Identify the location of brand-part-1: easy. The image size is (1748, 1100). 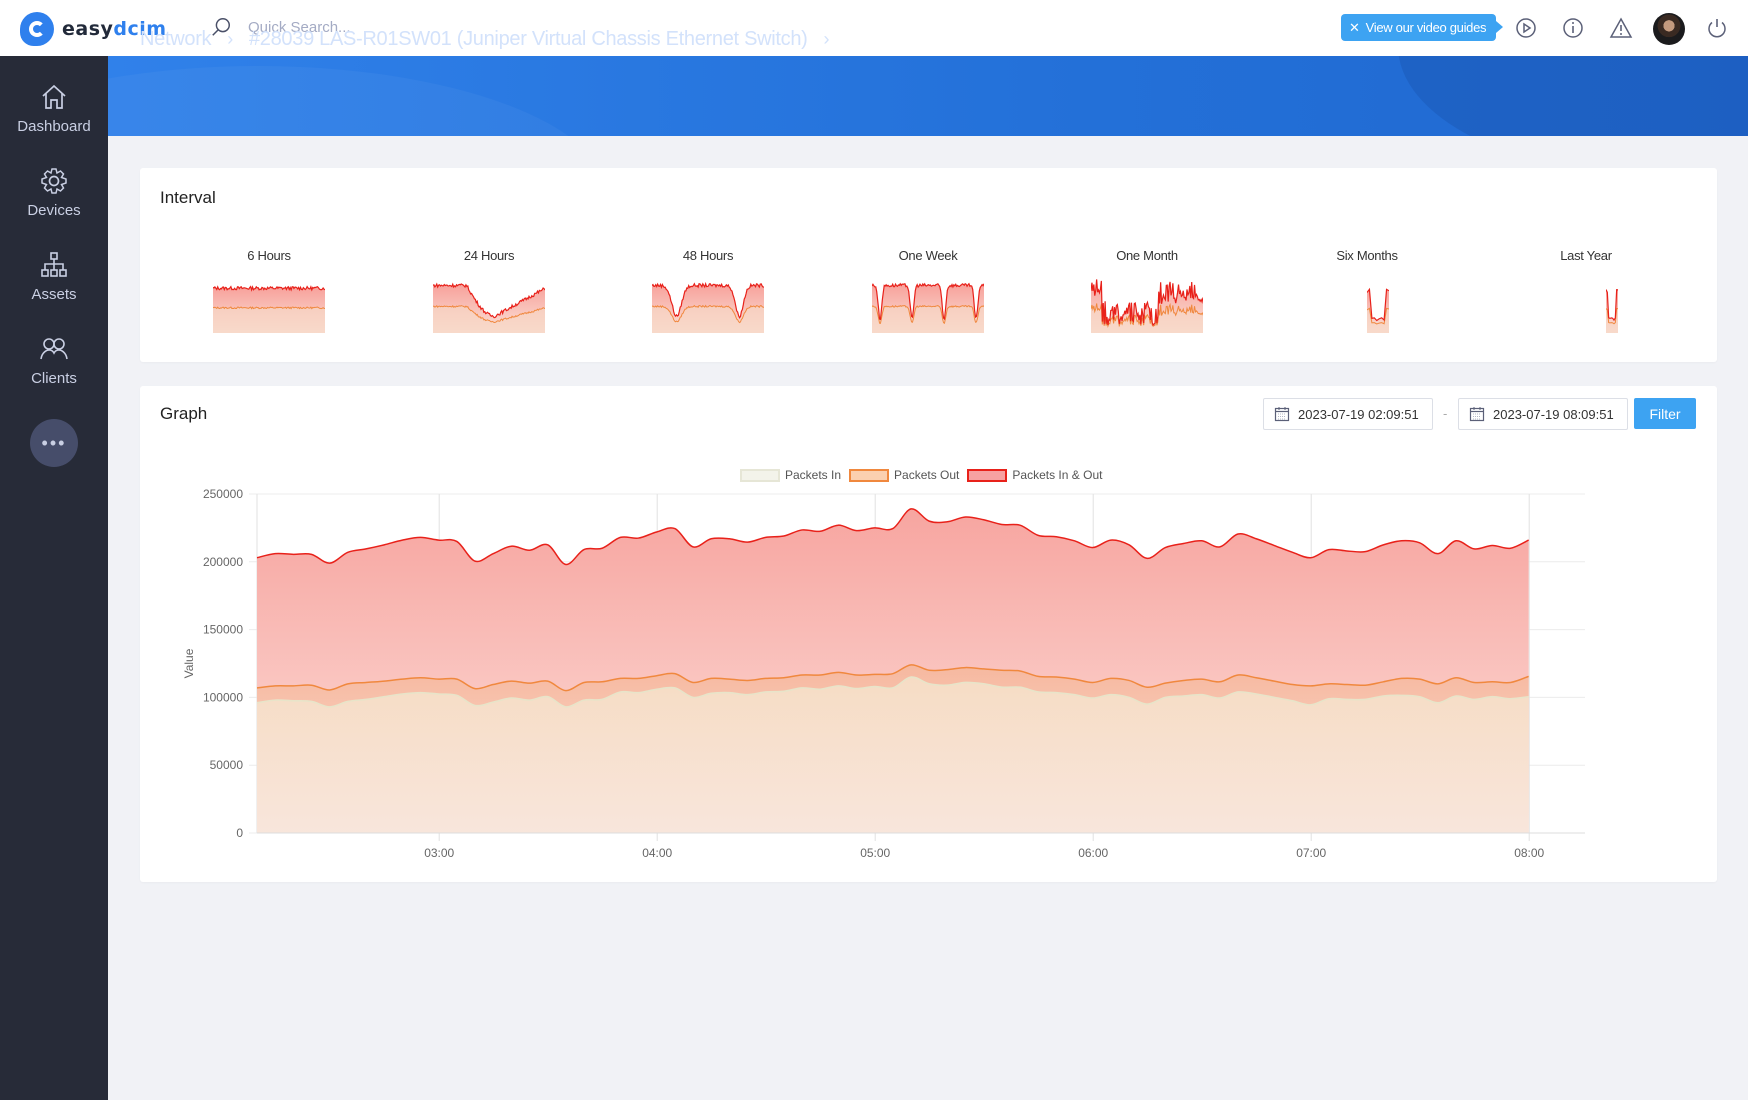
(88, 29).